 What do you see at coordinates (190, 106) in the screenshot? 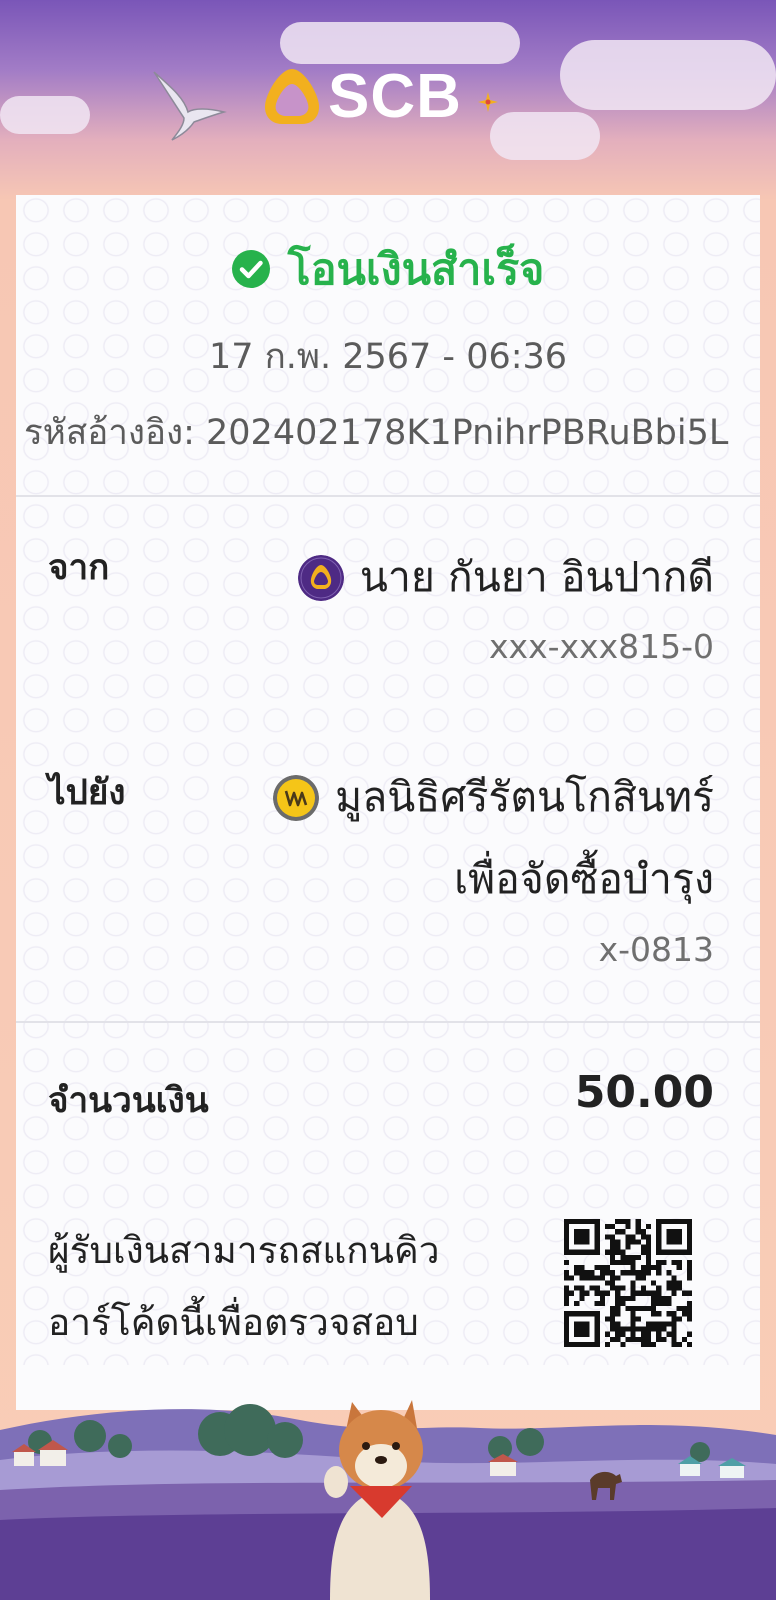
I see `bird-icon` at bounding box center [190, 106].